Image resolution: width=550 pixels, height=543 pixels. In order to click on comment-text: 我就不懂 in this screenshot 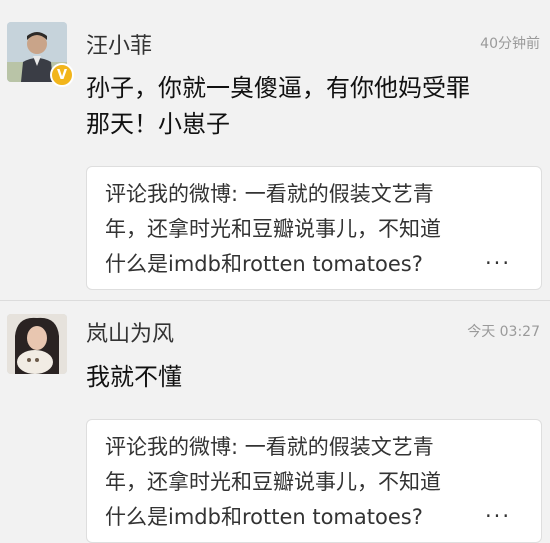, I will do `click(311, 377)`.